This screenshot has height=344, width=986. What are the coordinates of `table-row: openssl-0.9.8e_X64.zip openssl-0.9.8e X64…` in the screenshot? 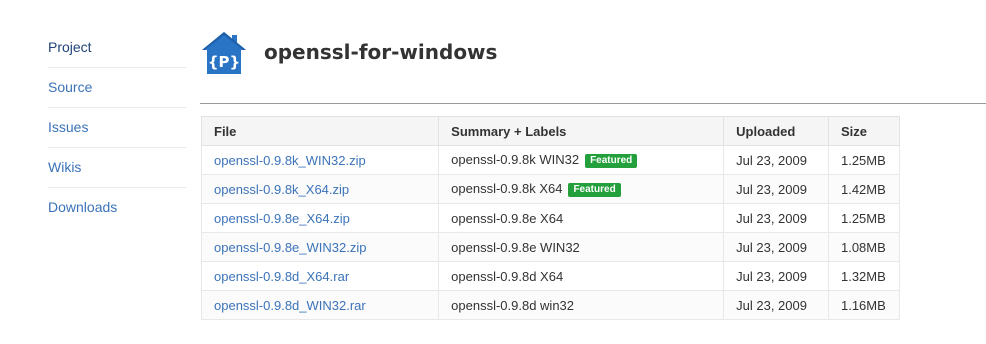 It's located at (550, 218).